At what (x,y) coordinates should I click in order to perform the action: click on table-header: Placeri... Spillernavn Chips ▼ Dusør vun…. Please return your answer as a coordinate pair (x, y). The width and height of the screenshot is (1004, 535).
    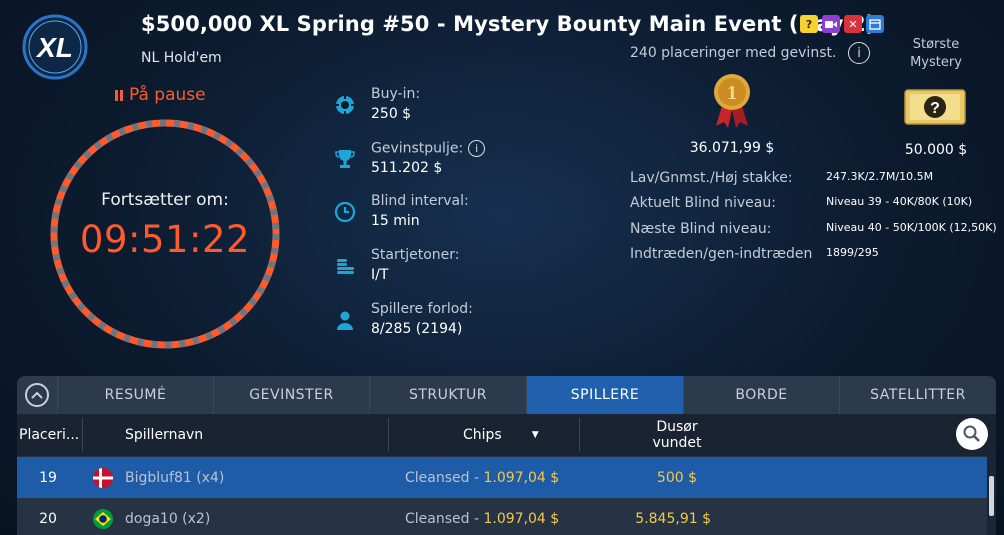
    Looking at the image, I should click on (506, 435).